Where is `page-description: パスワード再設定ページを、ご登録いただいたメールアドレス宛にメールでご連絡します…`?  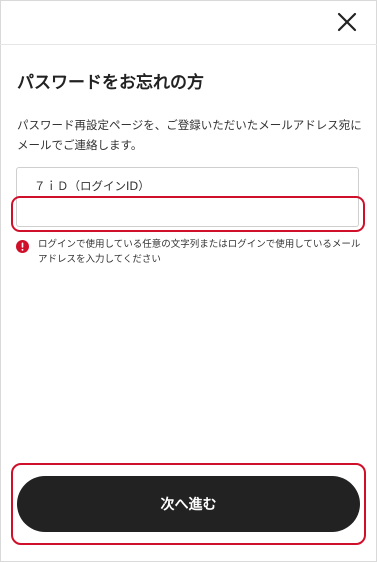 page-description: パスワード再設定ページを、ご登録いただいたメールアドレス宛にメールでご連絡します… is located at coordinates (189, 135).